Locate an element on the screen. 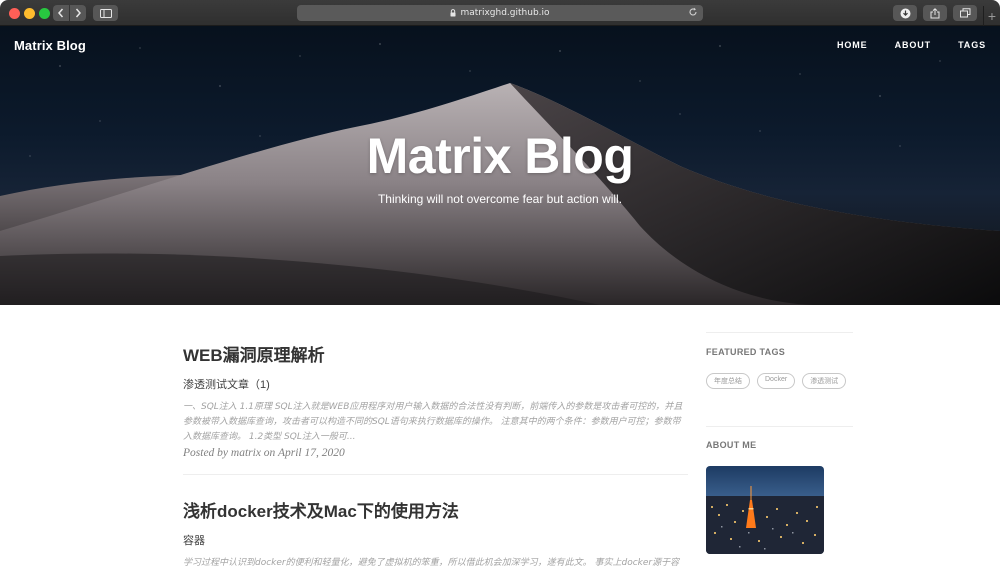 This screenshot has height=568, width=1000. chevron-left-icon is located at coordinates (61, 13).